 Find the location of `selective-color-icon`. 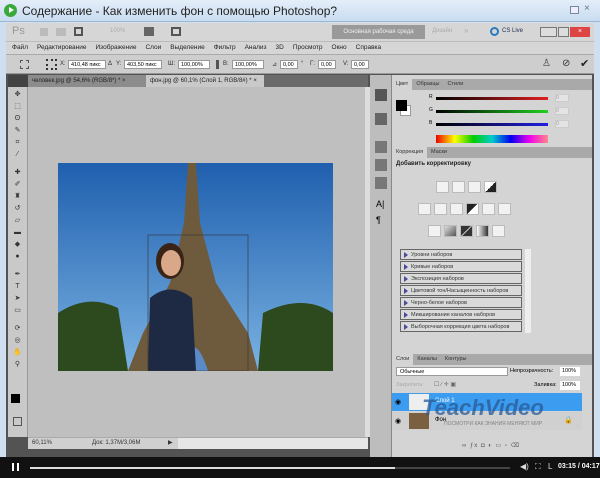

selective-color-icon is located at coordinates (498, 231).